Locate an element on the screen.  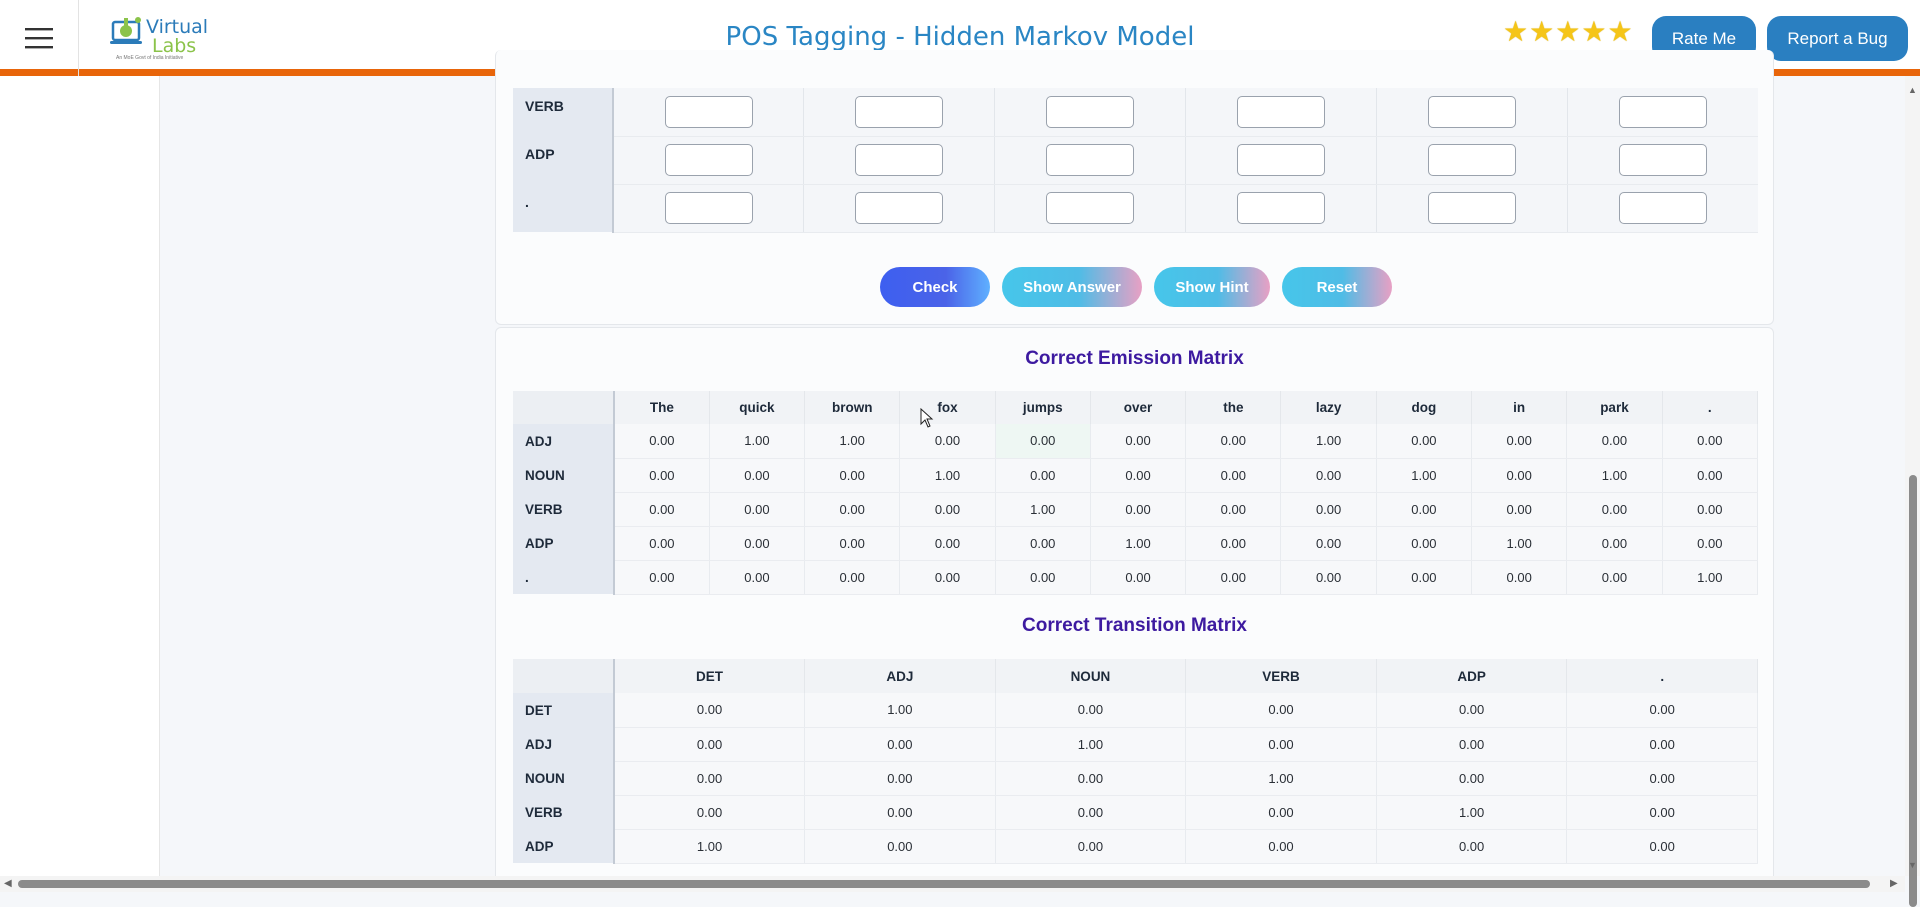
mouse-cursor-icon is located at coordinates (927, 418).